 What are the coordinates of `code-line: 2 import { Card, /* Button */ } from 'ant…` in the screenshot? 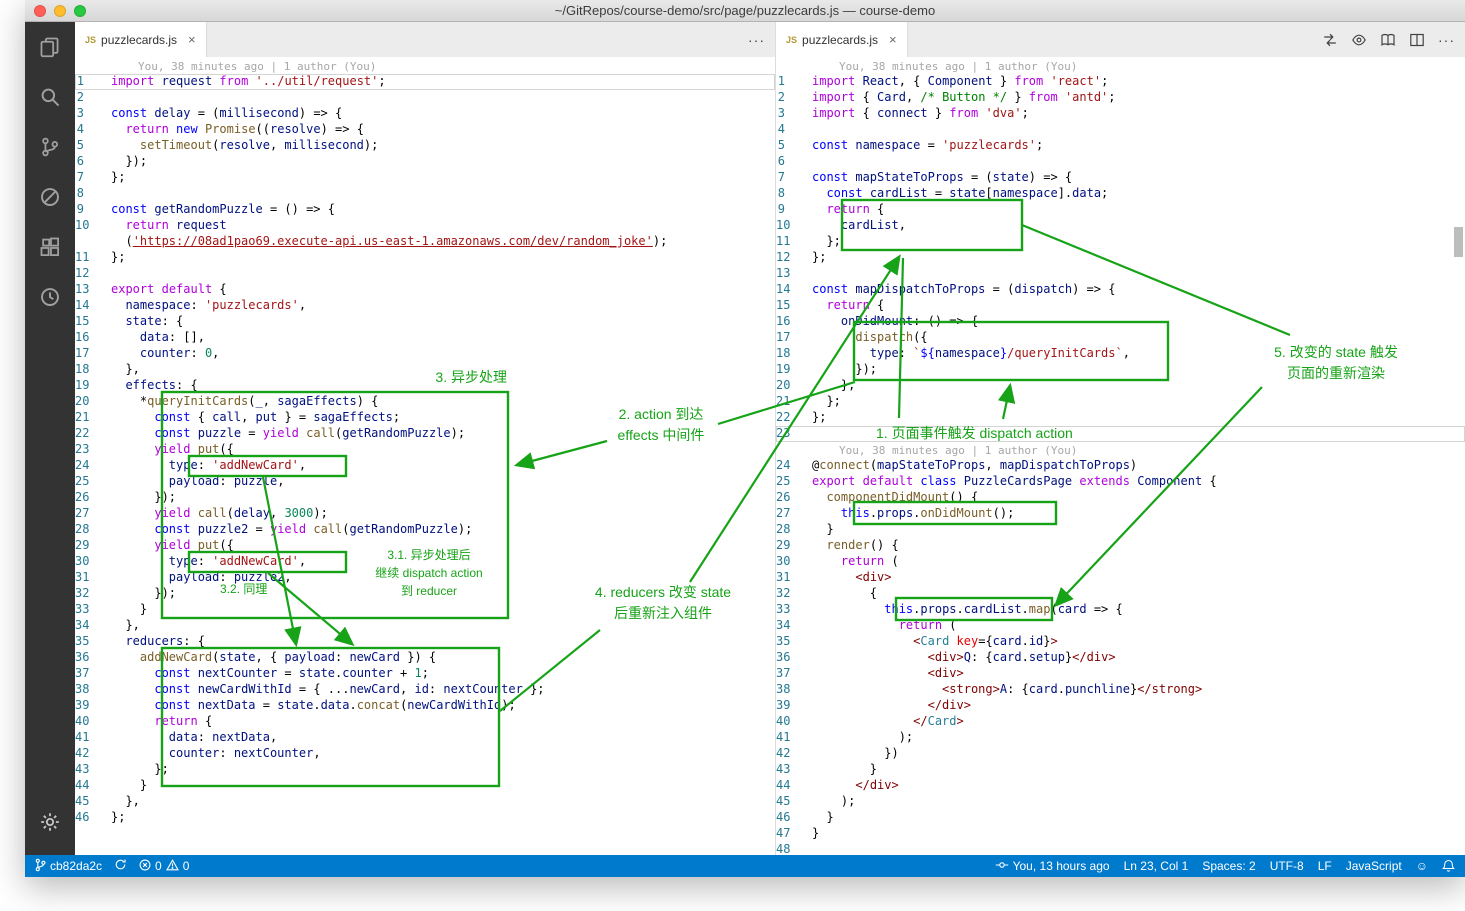 It's located at (1120, 98).